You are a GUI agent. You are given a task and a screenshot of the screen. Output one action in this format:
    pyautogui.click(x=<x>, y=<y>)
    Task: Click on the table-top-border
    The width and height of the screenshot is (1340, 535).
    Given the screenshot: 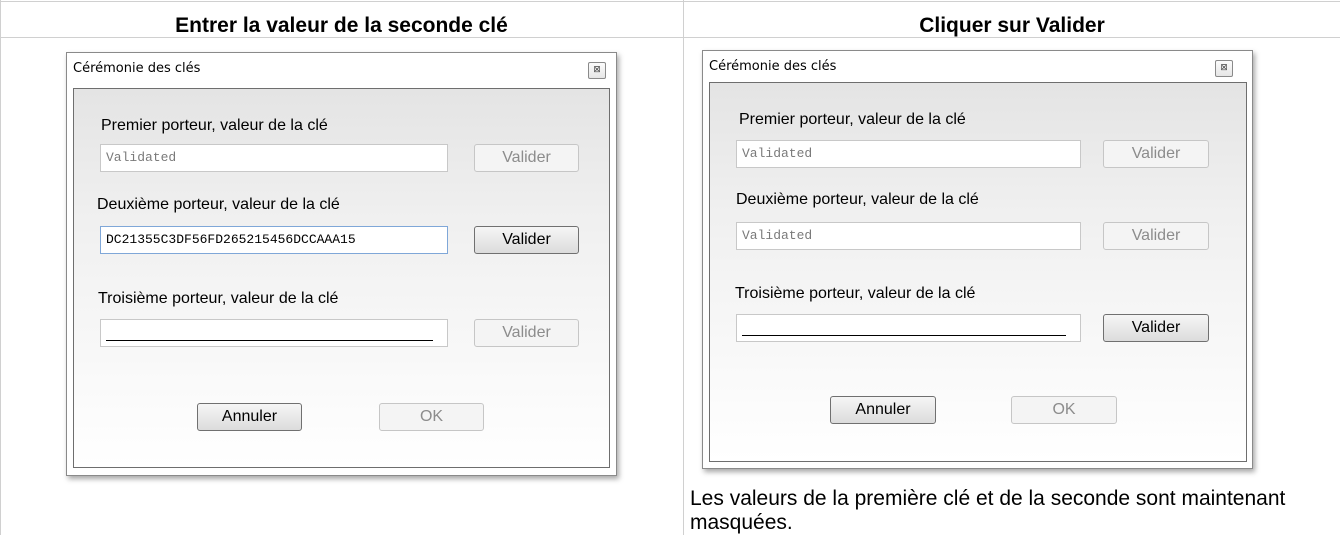 What is the action you would take?
    pyautogui.click(x=670, y=1)
    